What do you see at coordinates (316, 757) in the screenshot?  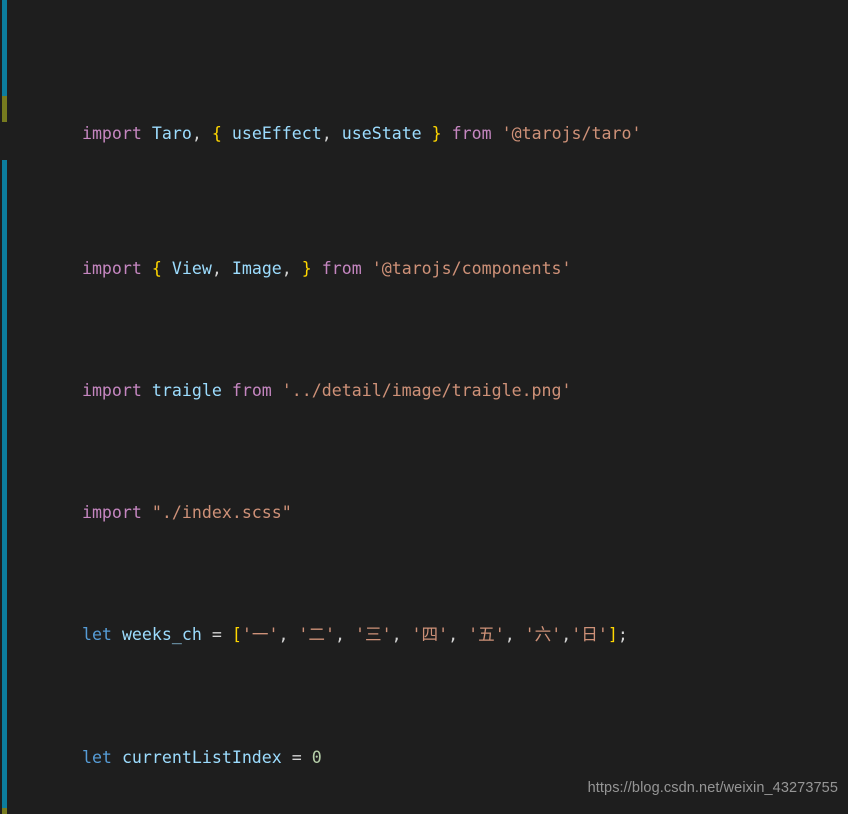 I see `token-number: 0` at bounding box center [316, 757].